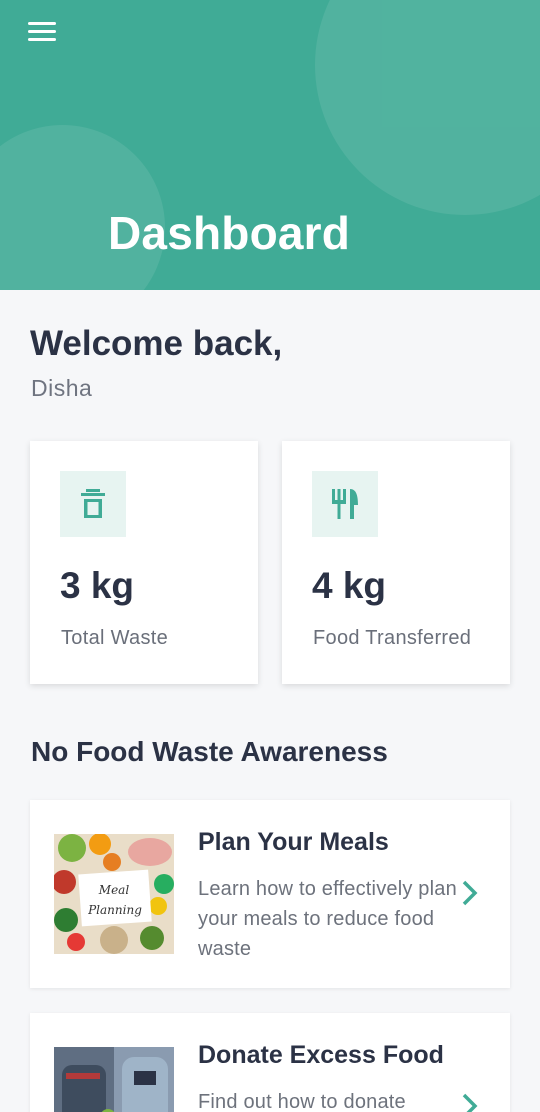 Image resolution: width=540 pixels, height=1112 pixels. Describe the element at coordinates (144, 562) in the screenshot. I see `stat-card-total-waste: 3 kg Total Waste` at that location.